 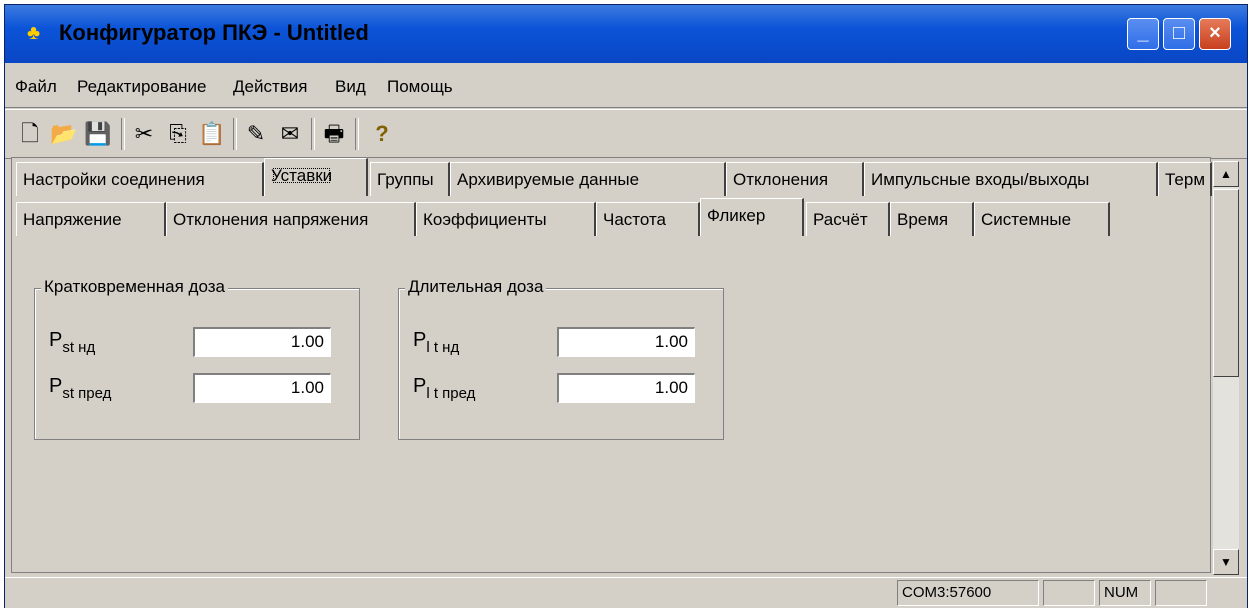 What do you see at coordinates (444, 388) in the screenshot?
I see `plt-pred-label: Pl t пред` at bounding box center [444, 388].